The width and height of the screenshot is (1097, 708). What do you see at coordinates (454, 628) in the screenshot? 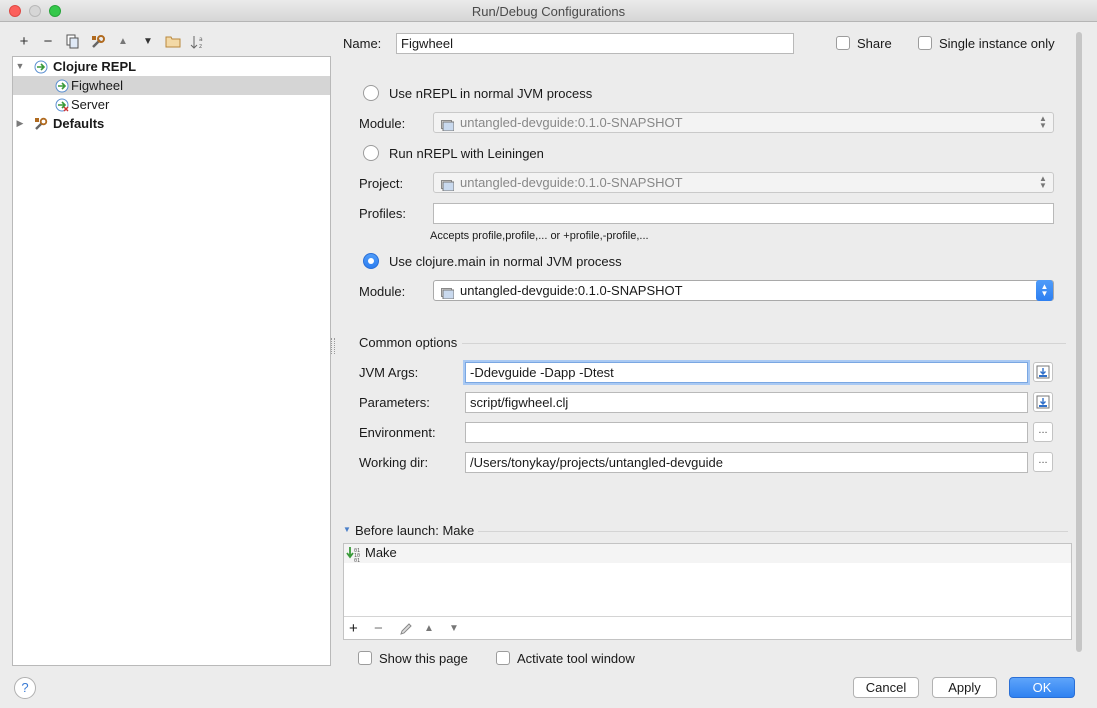
I see `move-task-down-button: ▼` at bounding box center [454, 628].